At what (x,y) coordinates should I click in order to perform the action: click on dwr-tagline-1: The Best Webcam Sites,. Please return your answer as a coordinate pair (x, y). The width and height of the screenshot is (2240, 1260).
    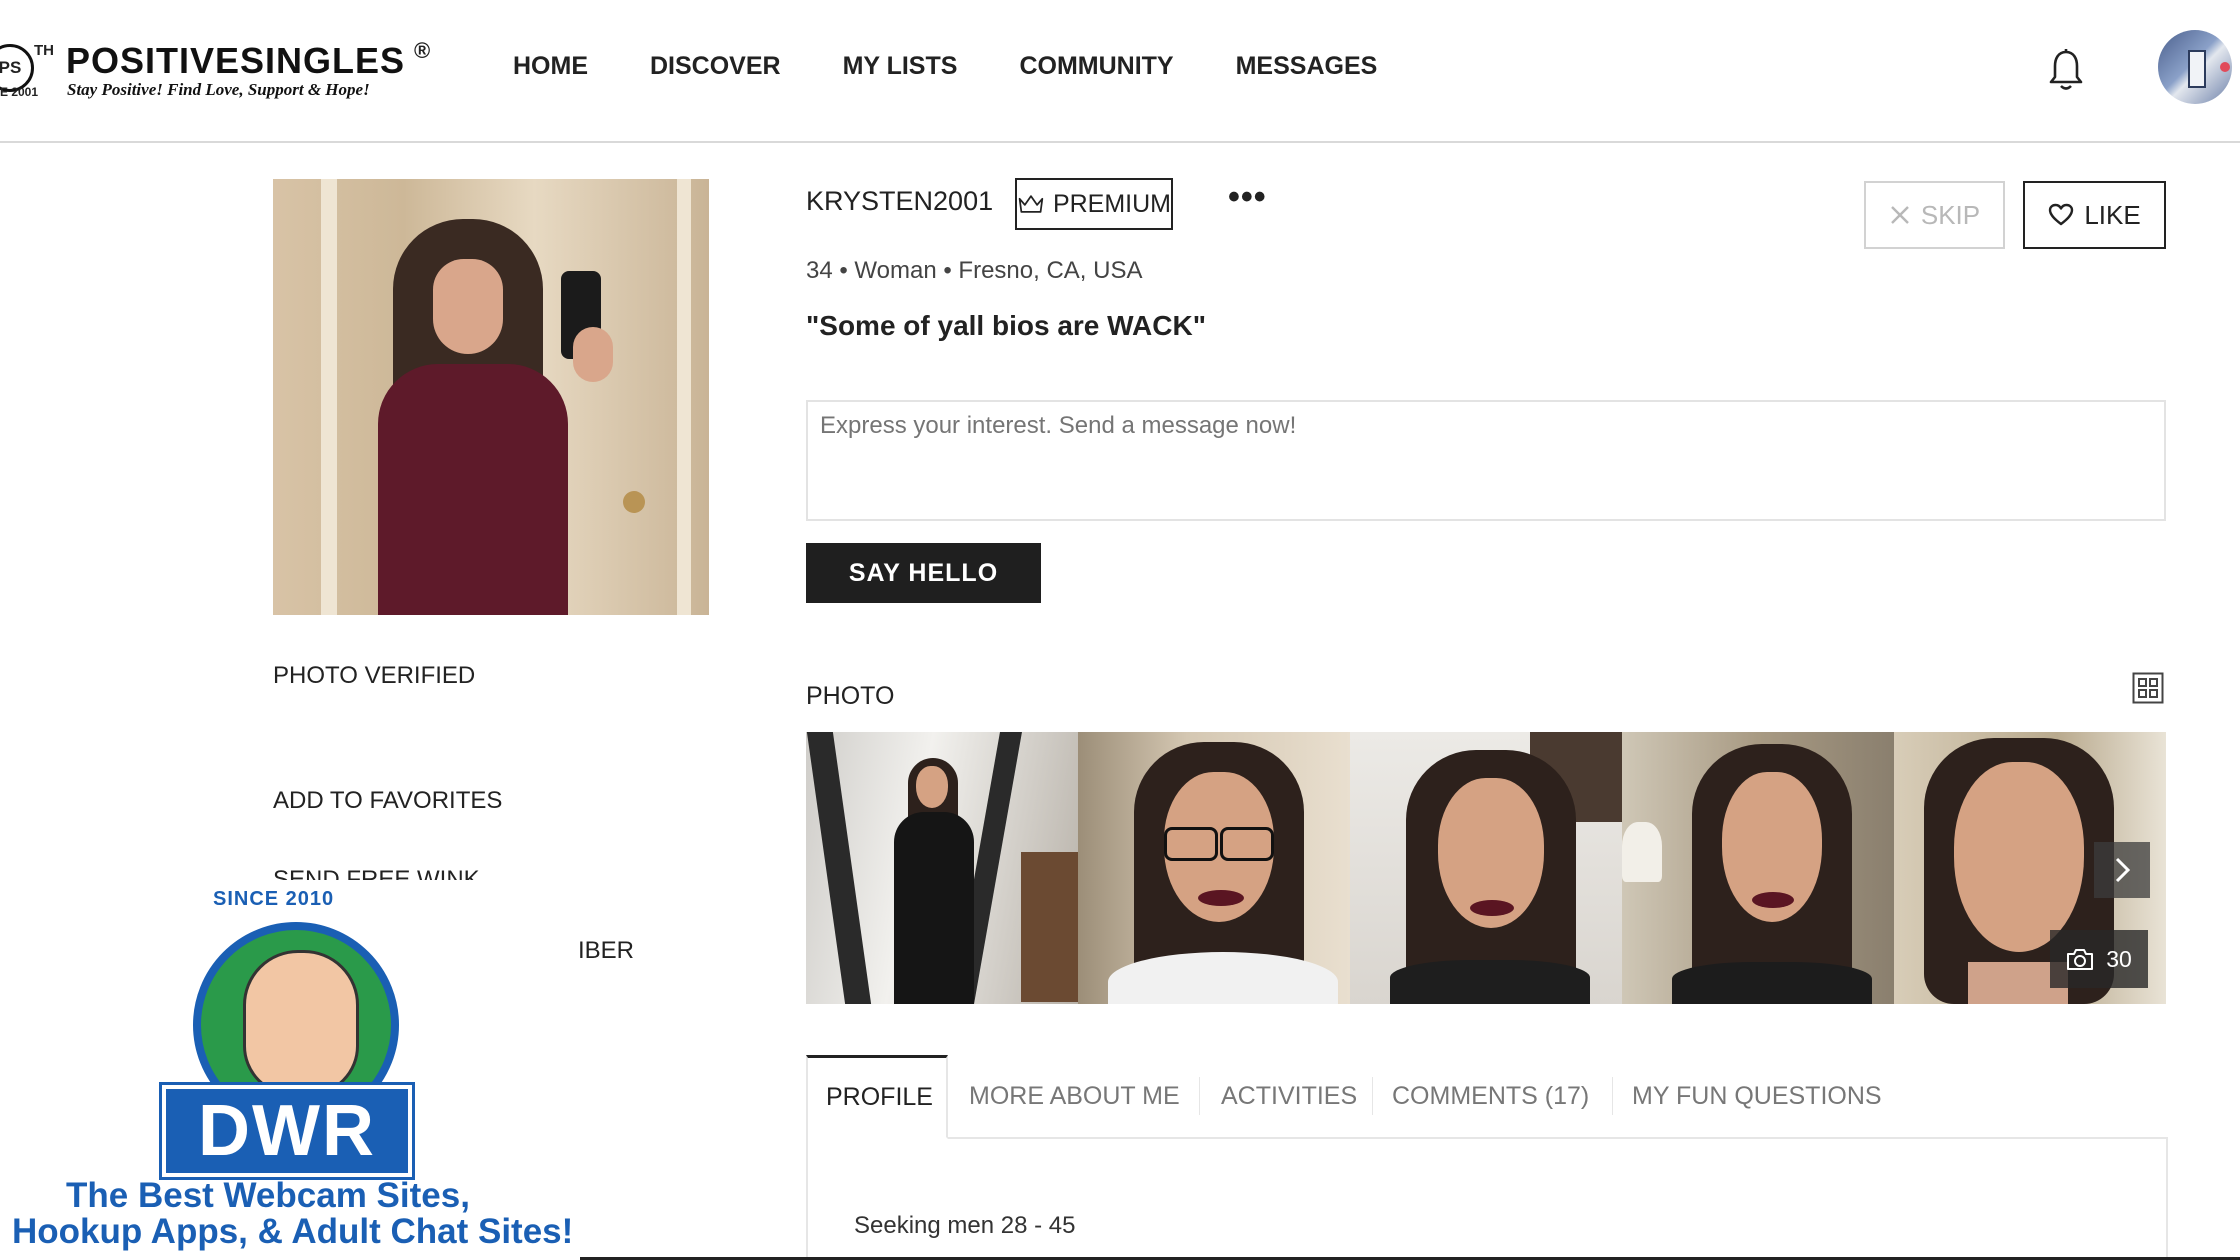
    Looking at the image, I should click on (268, 1195).